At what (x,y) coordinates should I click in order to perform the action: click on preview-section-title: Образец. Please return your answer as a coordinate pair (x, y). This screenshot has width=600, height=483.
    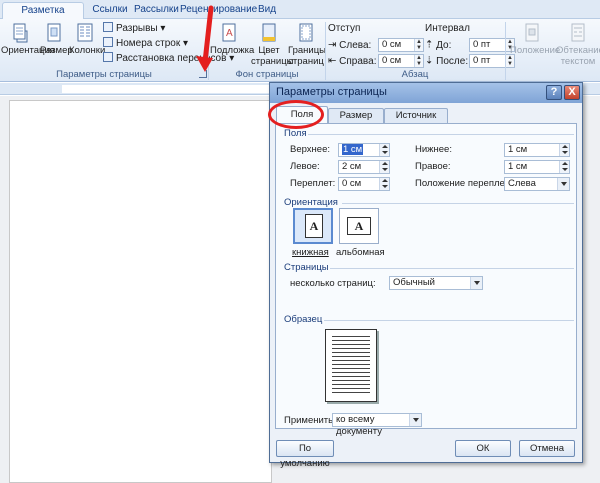
    Looking at the image, I should click on (303, 319).